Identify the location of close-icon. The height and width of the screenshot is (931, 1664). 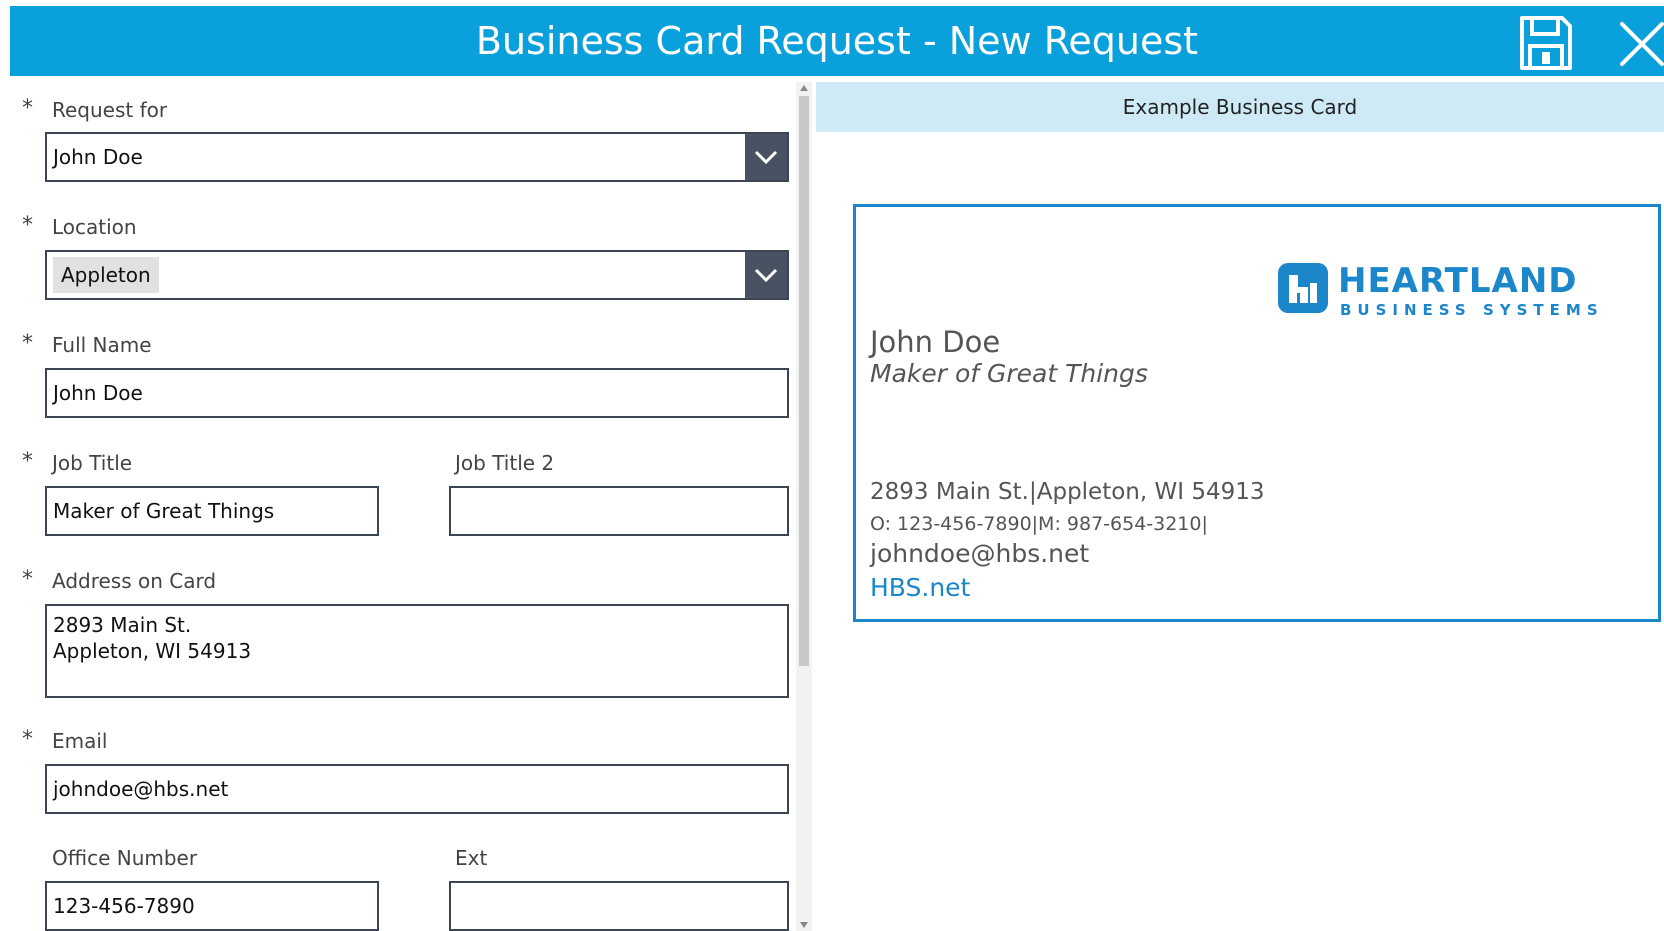
(1642, 44).